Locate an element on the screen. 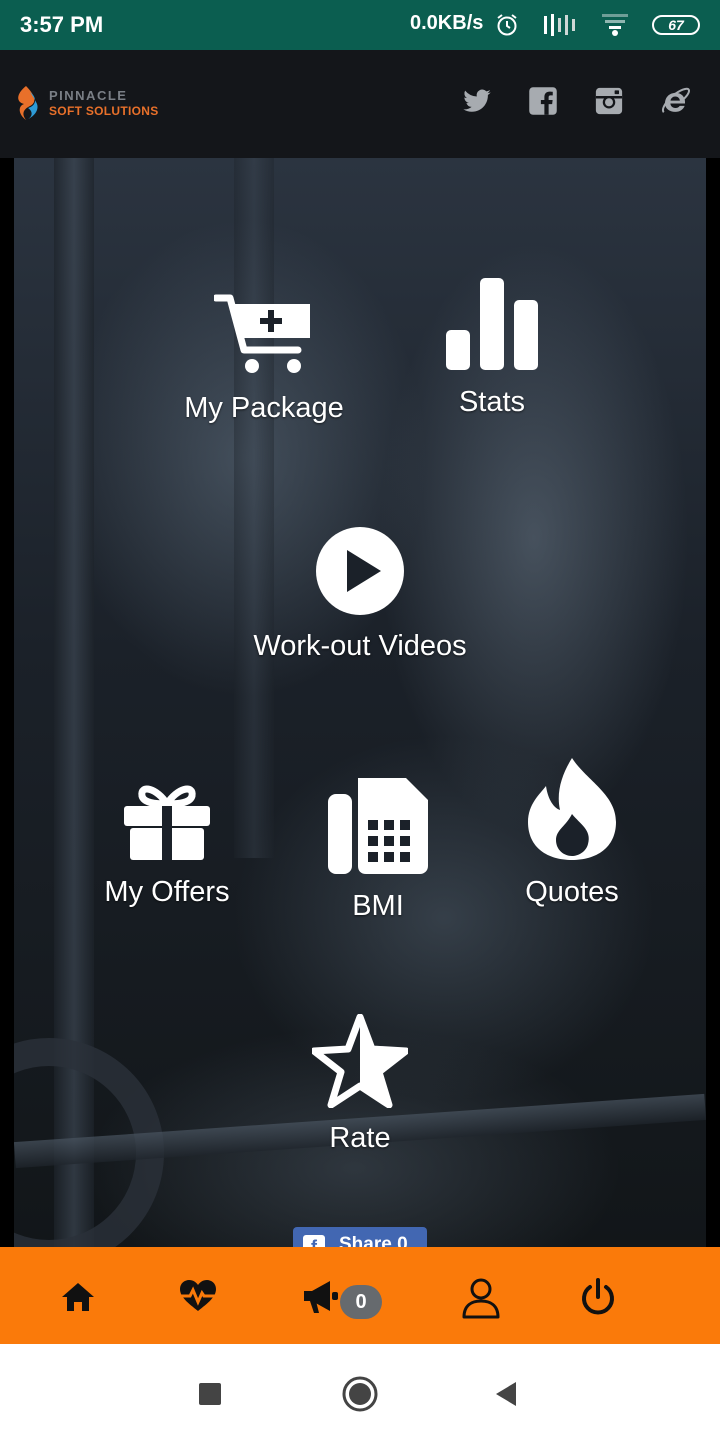  facebook-icon is located at coordinates (543, 101).